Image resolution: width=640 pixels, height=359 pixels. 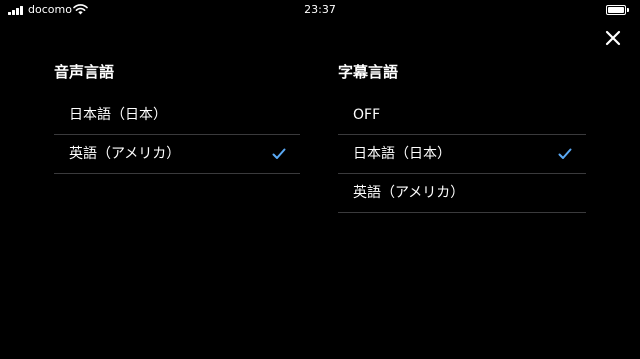 What do you see at coordinates (367, 115) in the screenshot?
I see `option-label: OFF` at bounding box center [367, 115].